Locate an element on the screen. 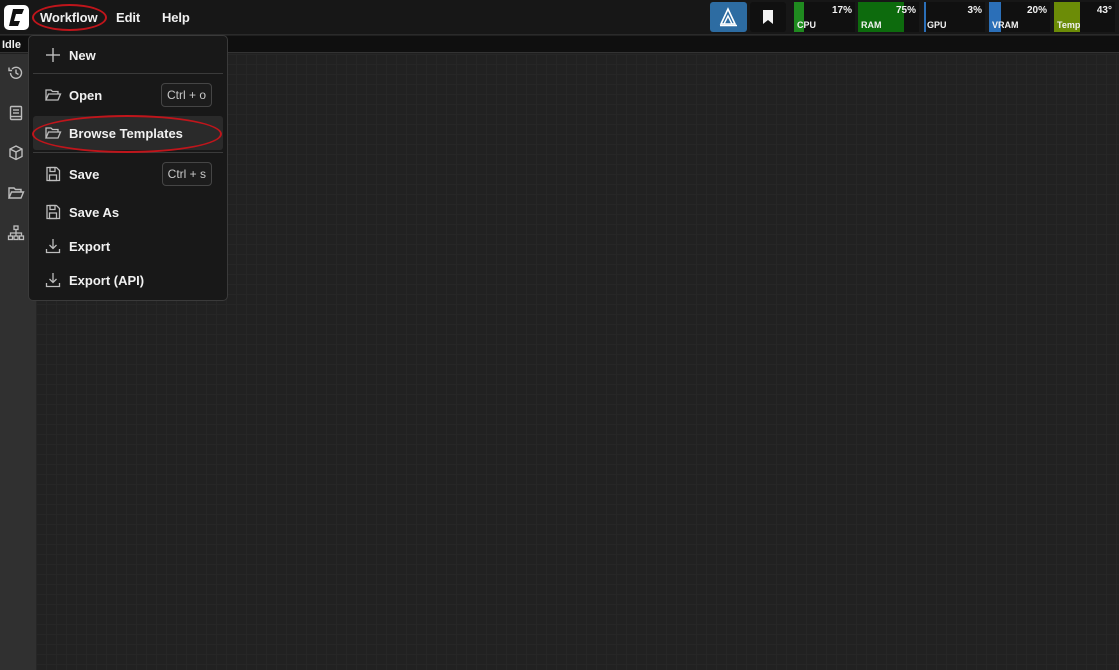 This screenshot has height=670, width=1119. gpu-monitor-bar is located at coordinates (925, 17).